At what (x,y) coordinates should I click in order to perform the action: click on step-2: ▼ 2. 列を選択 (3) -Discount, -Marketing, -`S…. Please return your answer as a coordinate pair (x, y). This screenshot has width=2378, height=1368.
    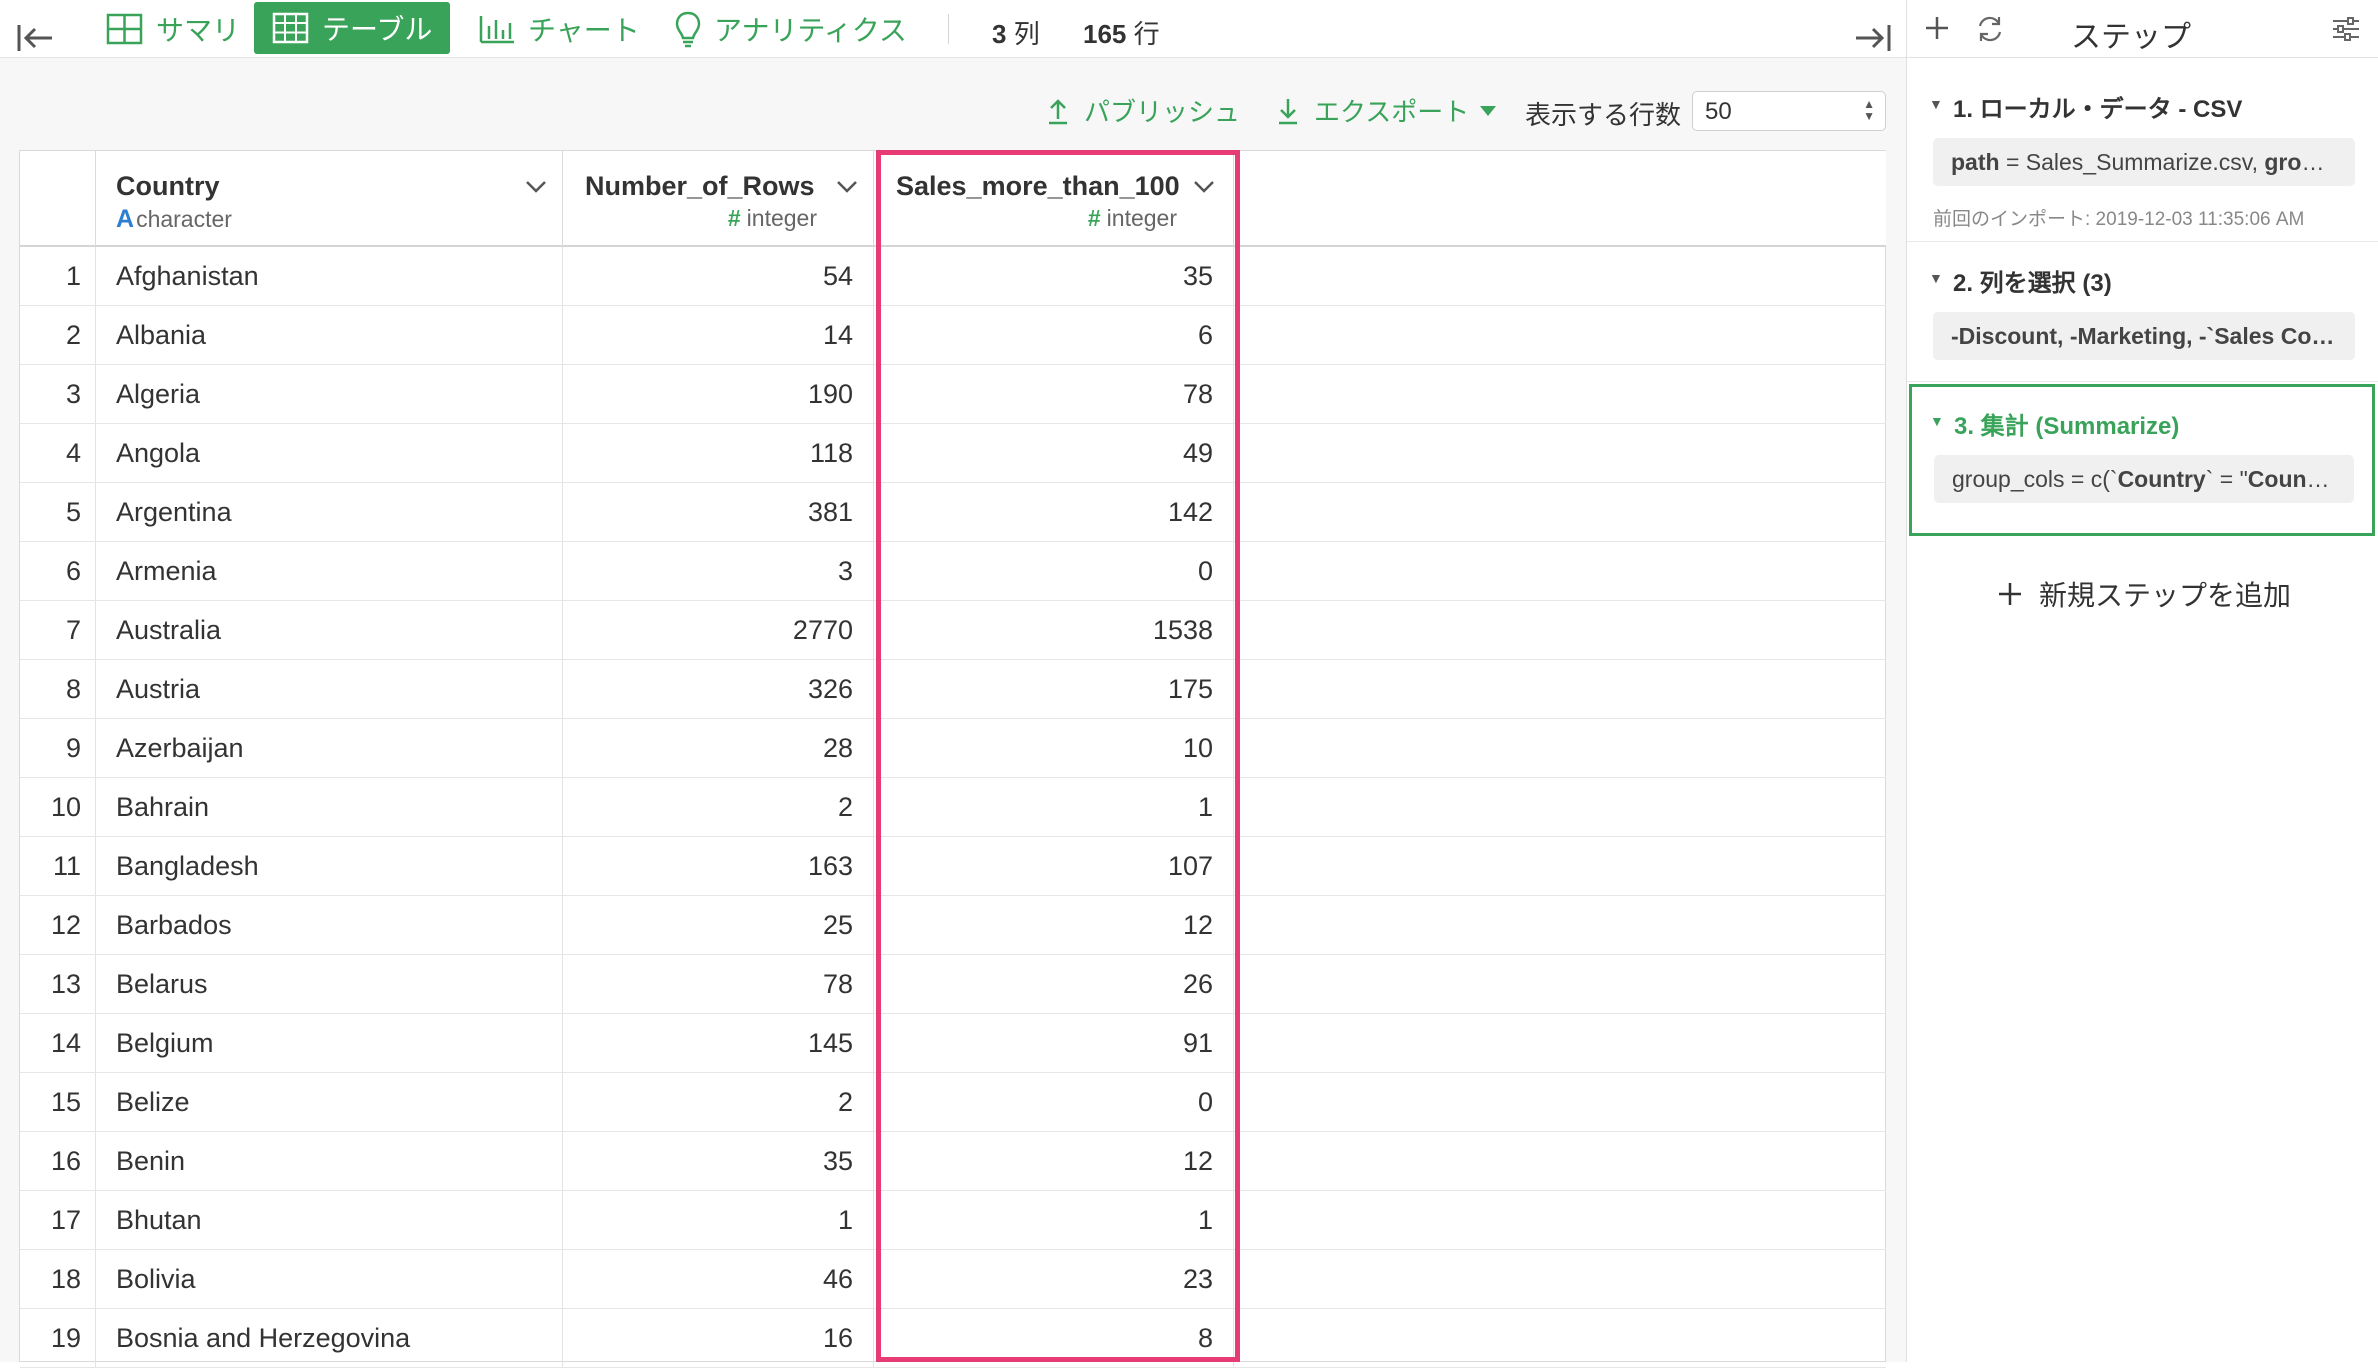
    Looking at the image, I should click on (2142, 312).